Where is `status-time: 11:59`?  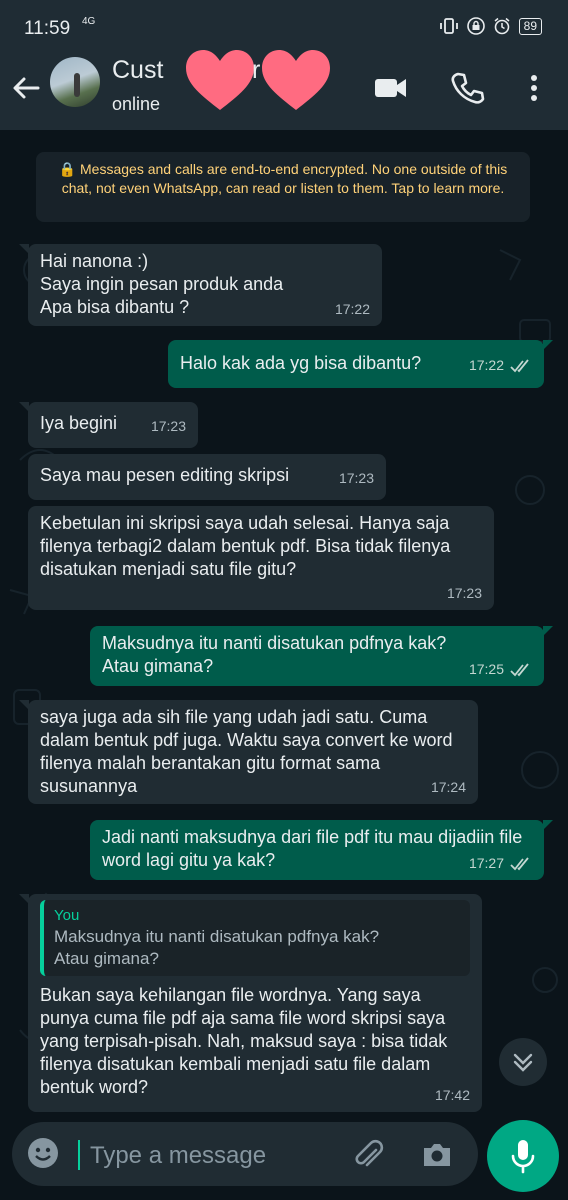 status-time: 11:59 is located at coordinates (47, 28).